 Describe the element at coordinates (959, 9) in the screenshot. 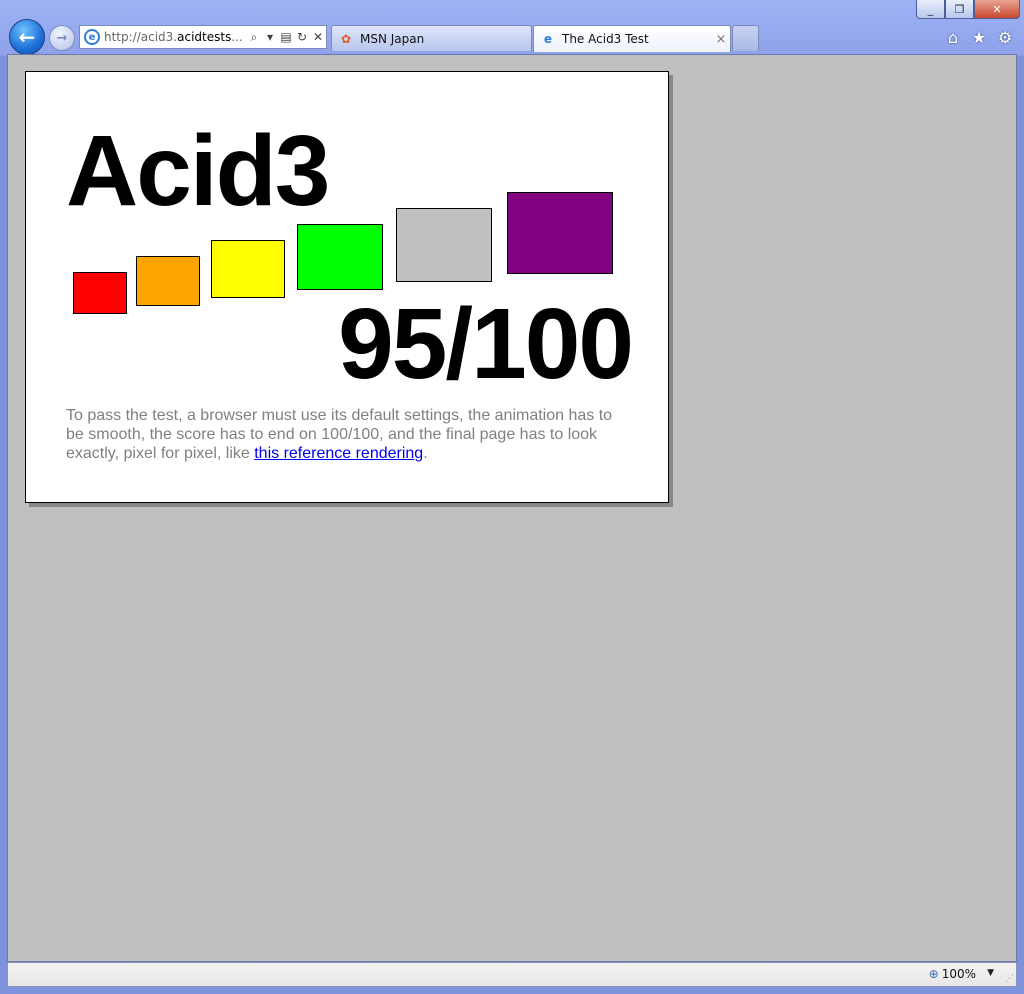

I see `restore-button: ❐` at that location.